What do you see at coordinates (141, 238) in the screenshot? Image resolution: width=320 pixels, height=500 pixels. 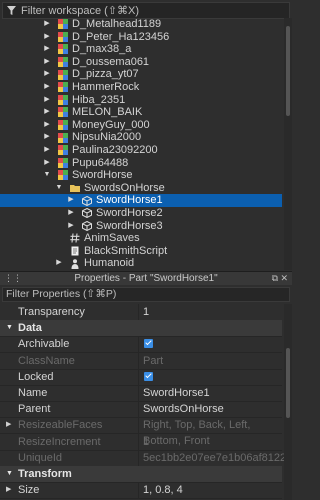 I see `tree-item: AnimSaves` at bounding box center [141, 238].